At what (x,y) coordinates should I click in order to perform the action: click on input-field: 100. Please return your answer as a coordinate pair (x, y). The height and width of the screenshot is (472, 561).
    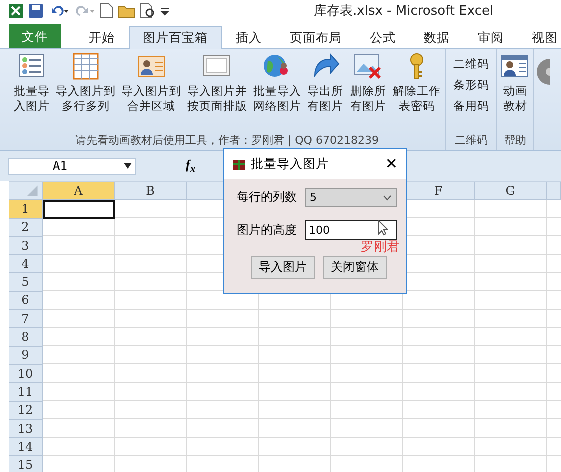
    Looking at the image, I should click on (351, 230).